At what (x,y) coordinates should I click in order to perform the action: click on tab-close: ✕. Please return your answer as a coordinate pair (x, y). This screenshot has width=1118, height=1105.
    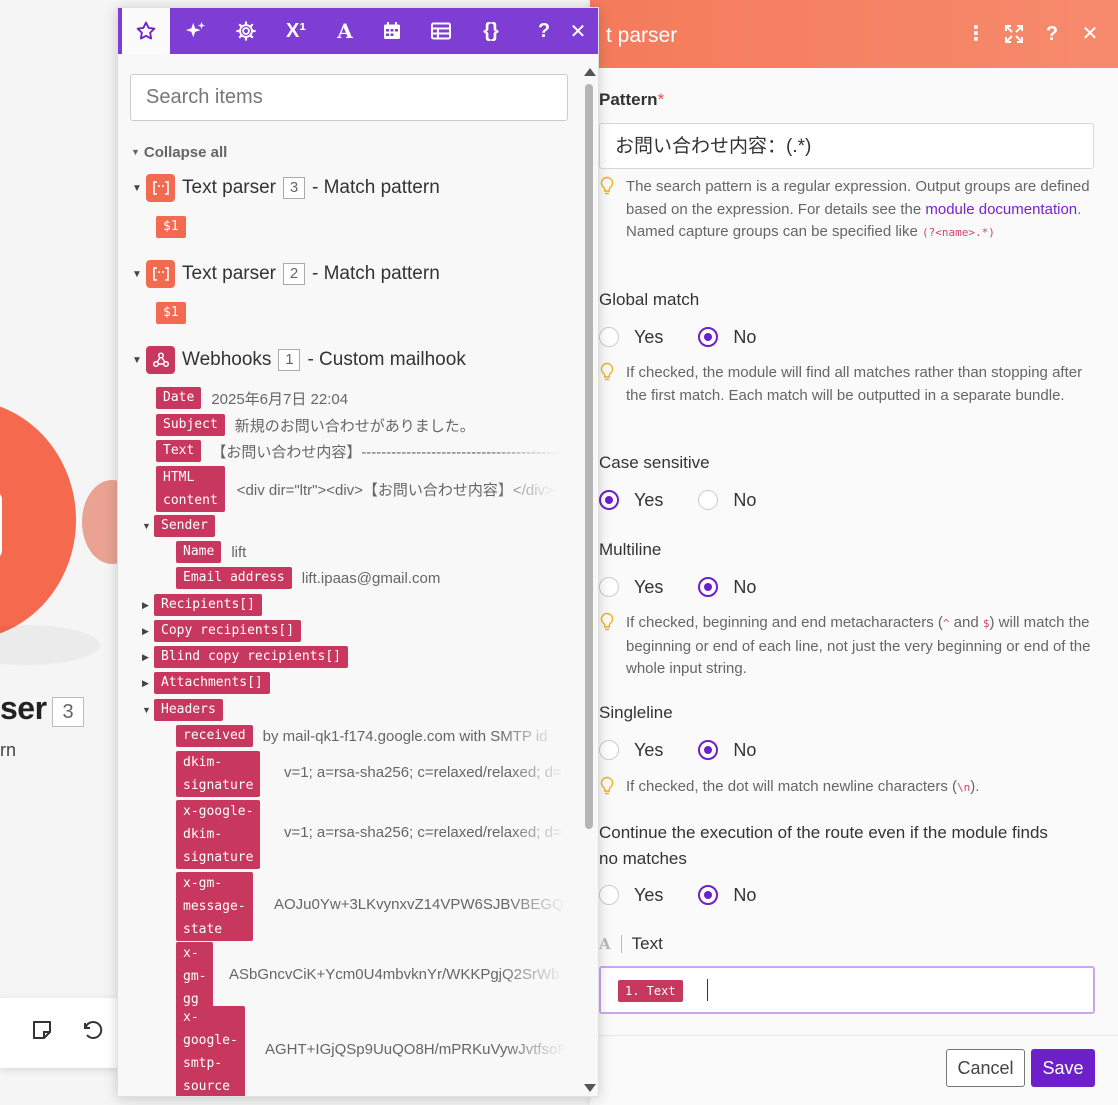
    Looking at the image, I should click on (576, 31).